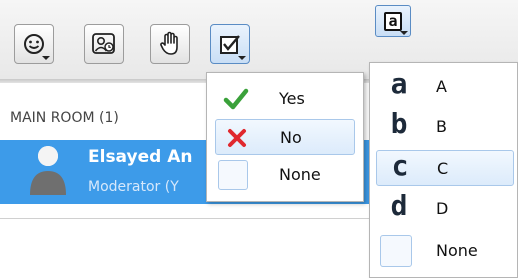  Describe the element at coordinates (291, 137) in the screenshot. I see `menu-item-label: No` at that location.